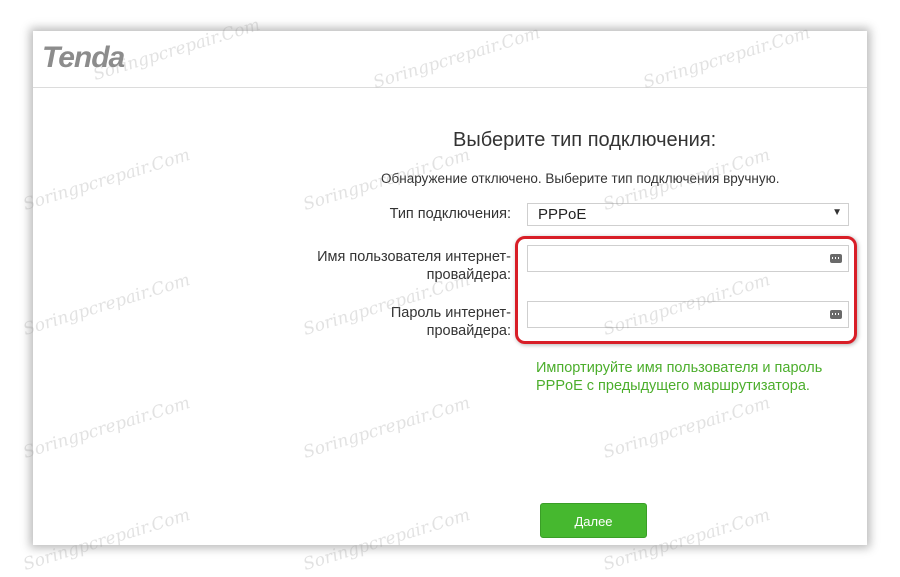 The image size is (900, 577). I want to click on tenda-logo: Tenda, so click(83, 57).